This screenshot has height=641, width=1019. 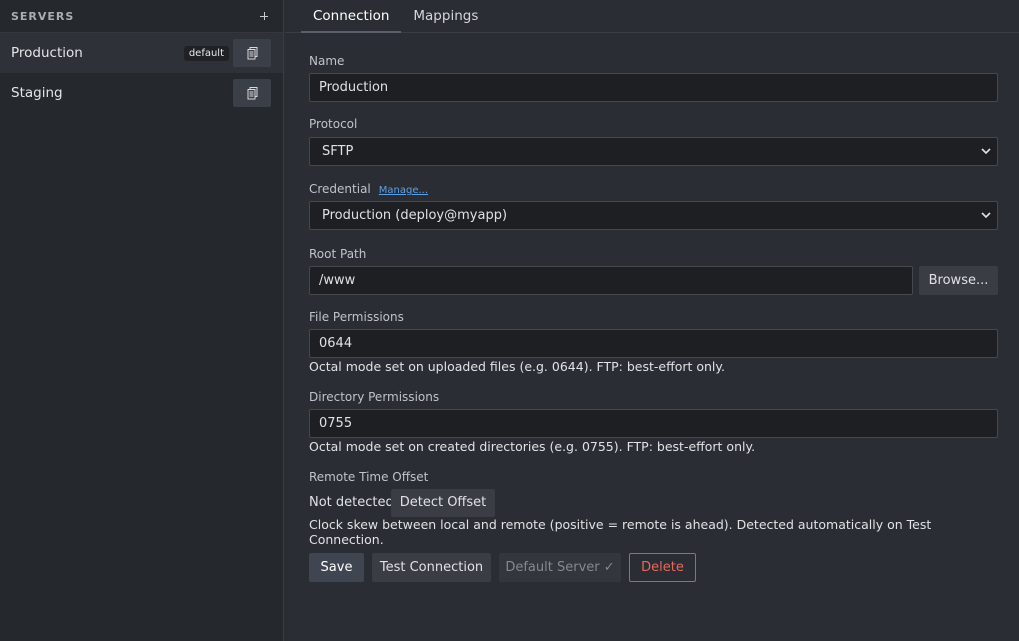 What do you see at coordinates (47, 53) in the screenshot?
I see `server-name: Production` at bounding box center [47, 53].